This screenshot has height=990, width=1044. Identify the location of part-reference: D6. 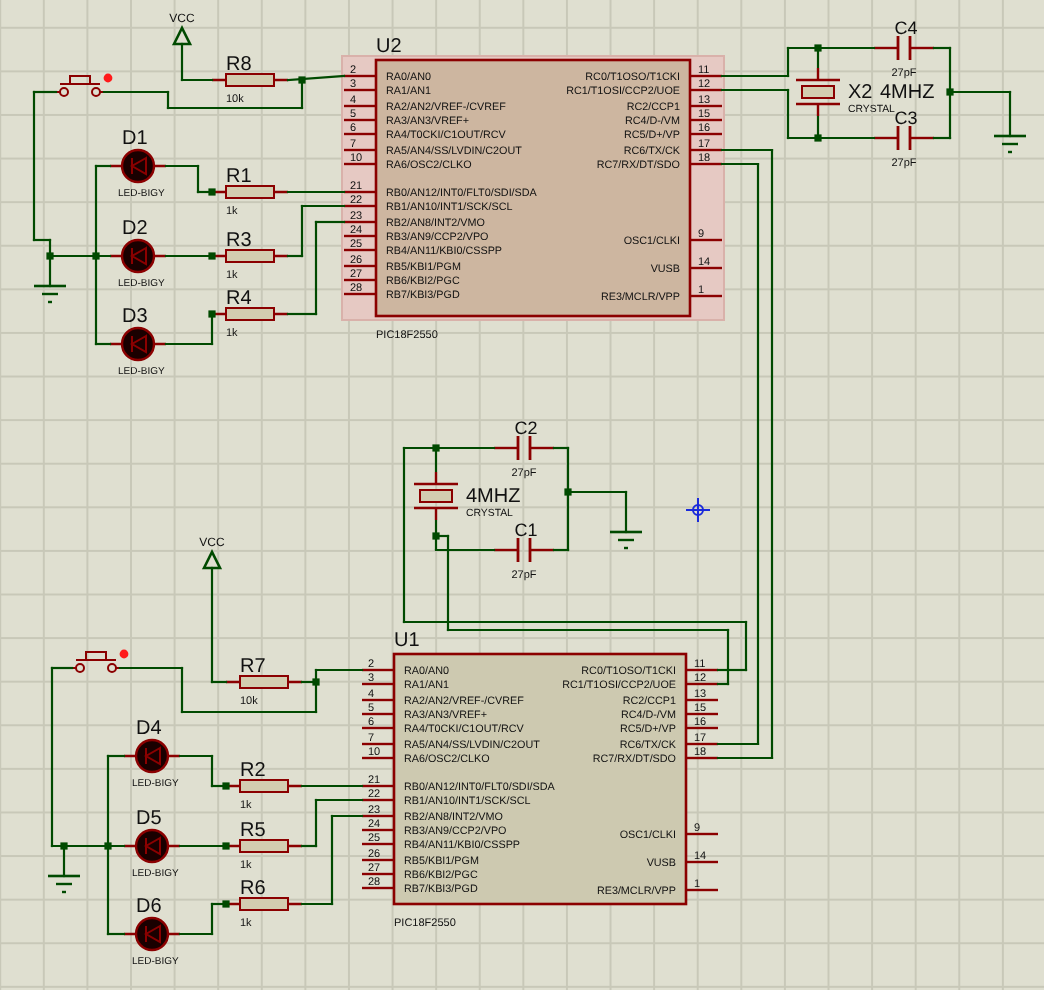
(149, 907).